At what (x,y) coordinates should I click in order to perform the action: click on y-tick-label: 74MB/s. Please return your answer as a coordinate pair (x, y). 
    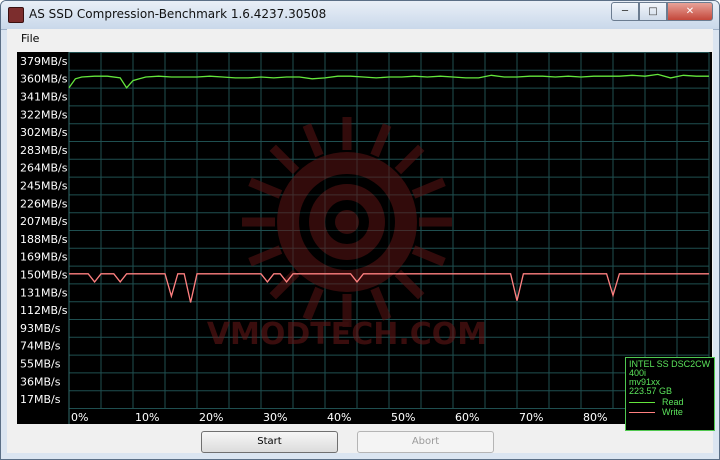
    Looking at the image, I should click on (40, 346).